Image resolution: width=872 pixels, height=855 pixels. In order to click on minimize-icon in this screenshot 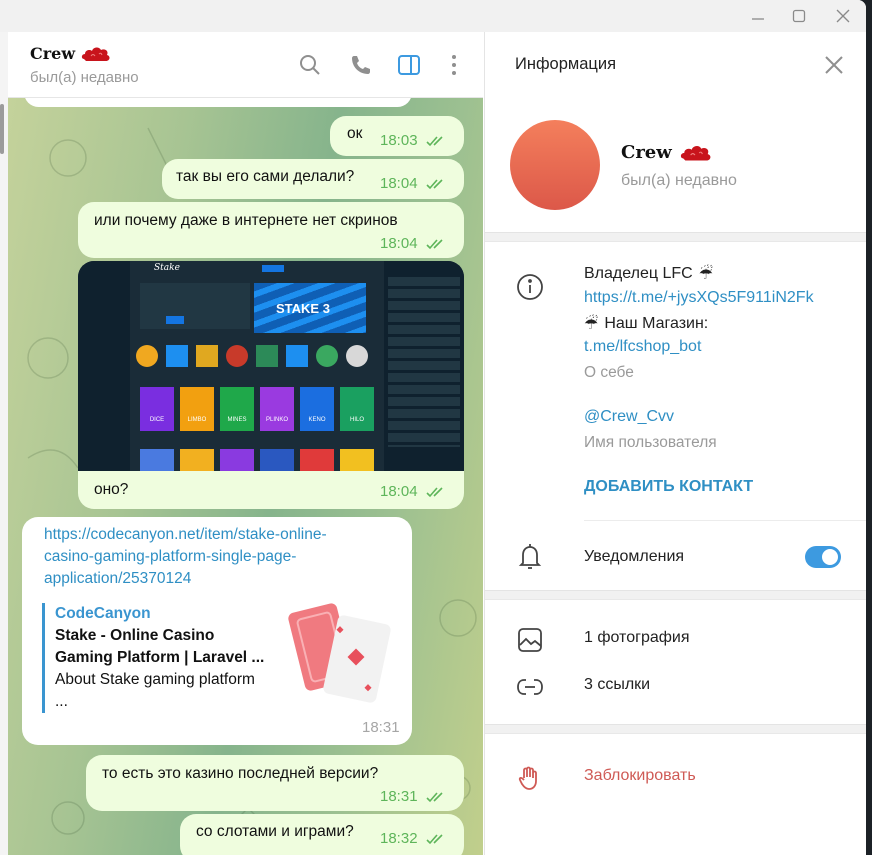, I will do `click(758, 19)`.